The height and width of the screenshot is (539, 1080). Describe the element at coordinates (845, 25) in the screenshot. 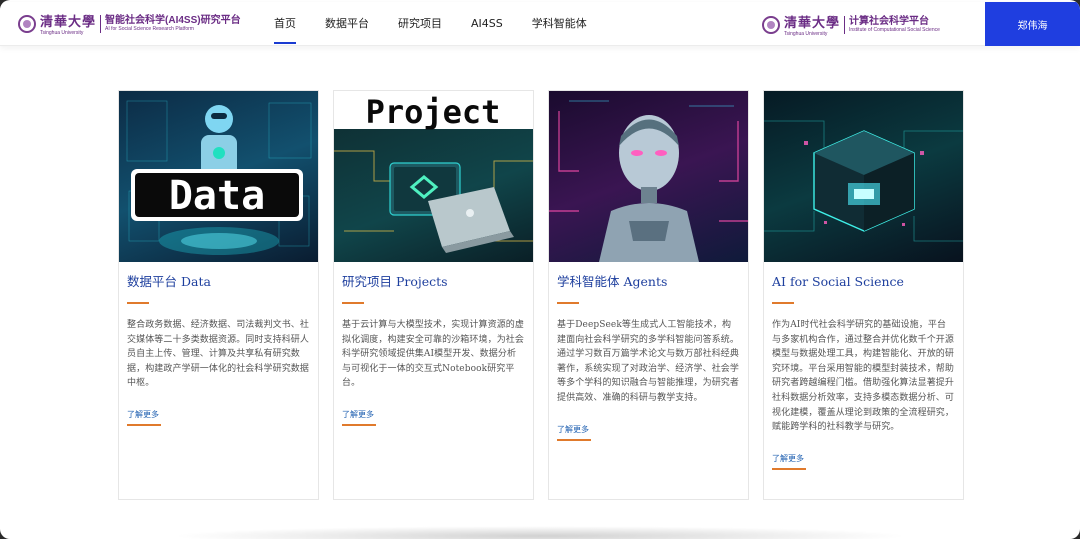

I see `logo-divider-right` at that location.